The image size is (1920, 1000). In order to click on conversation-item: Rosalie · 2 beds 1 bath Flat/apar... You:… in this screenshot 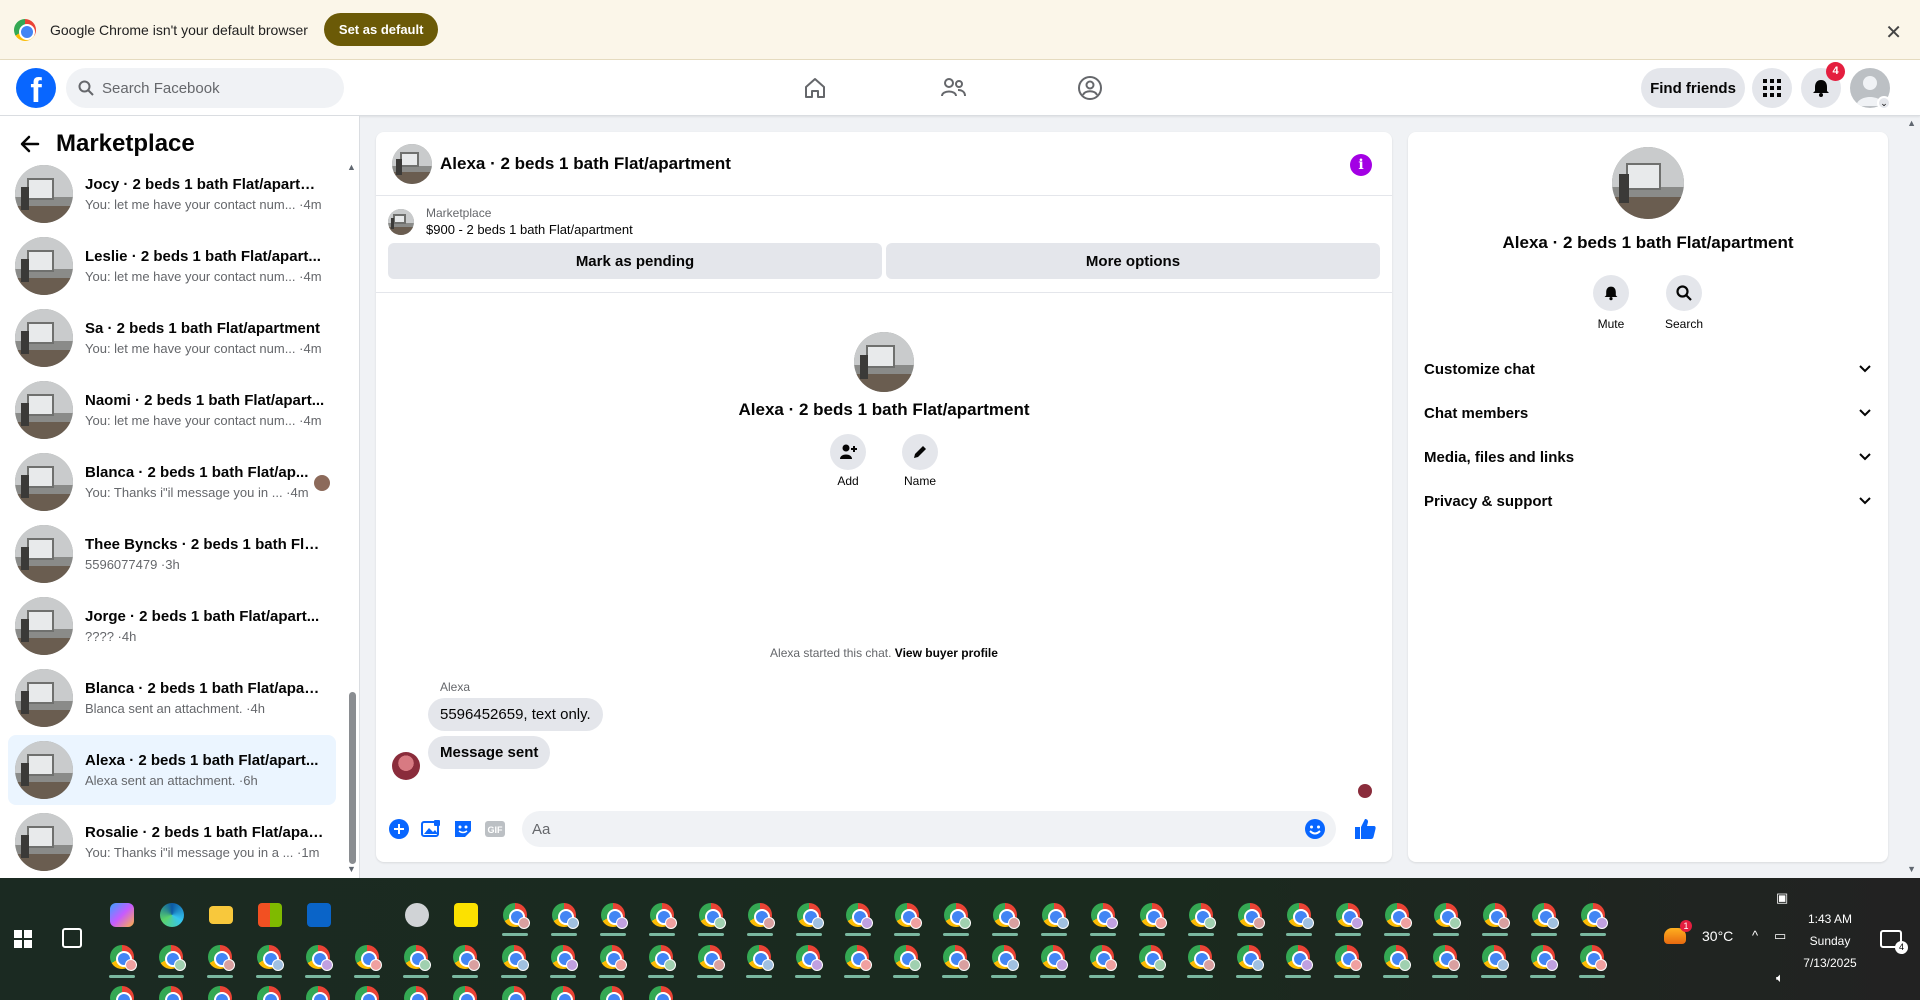, I will do `click(172, 842)`.